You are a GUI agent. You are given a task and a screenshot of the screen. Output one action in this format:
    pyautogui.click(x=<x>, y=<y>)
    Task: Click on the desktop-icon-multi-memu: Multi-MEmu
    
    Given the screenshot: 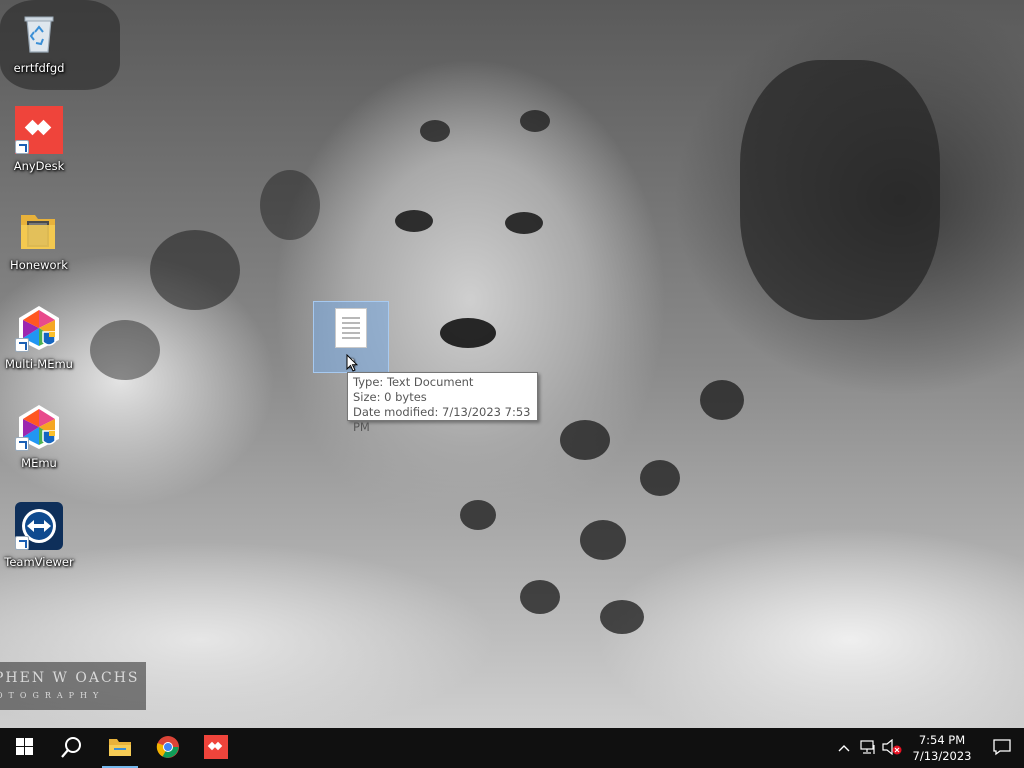 What is the action you would take?
    pyautogui.click(x=39, y=344)
    